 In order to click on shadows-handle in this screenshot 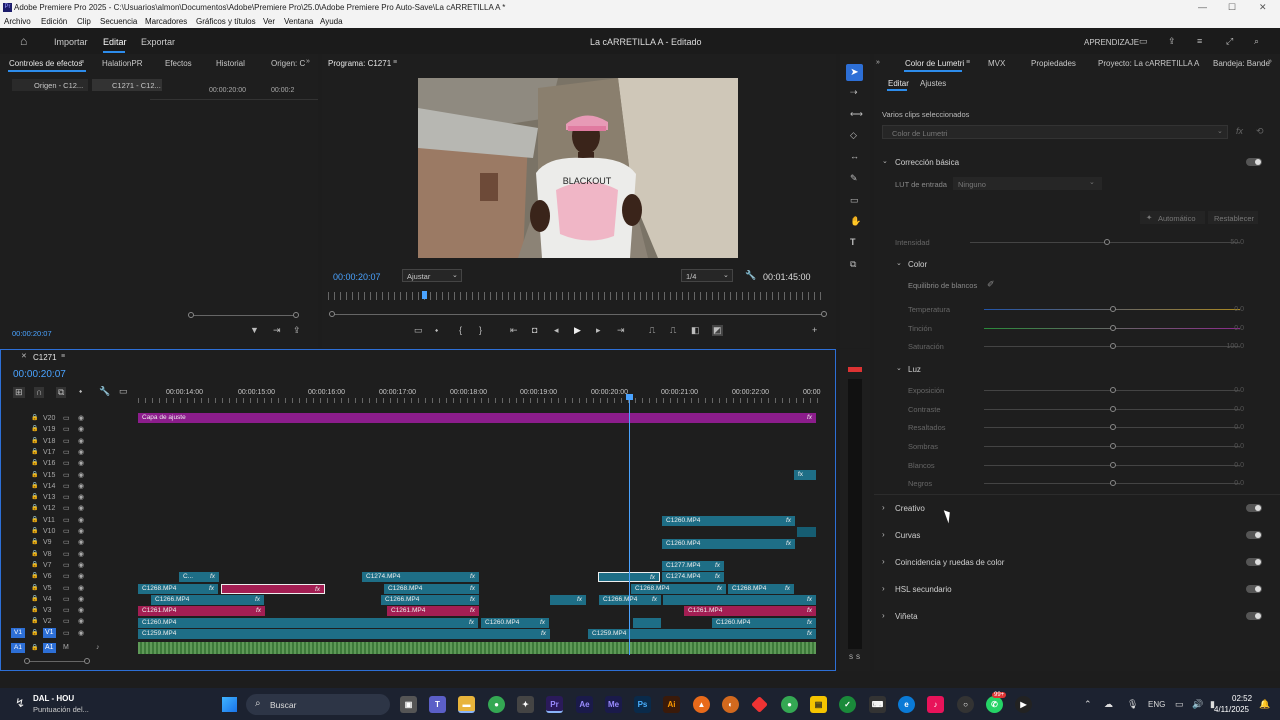, I will do `click(1113, 446)`.